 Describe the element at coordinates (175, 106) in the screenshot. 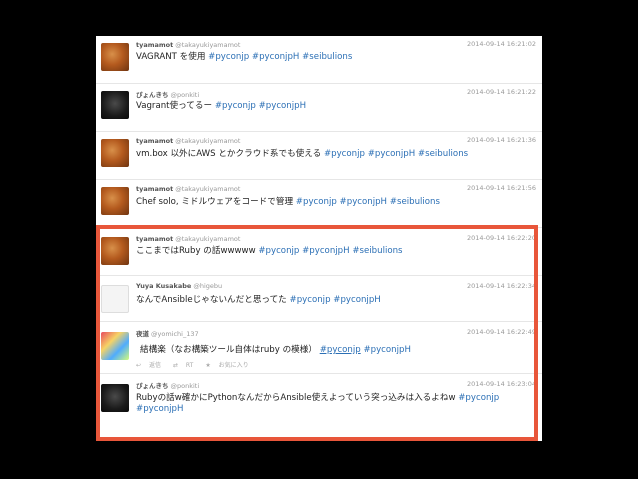

I see `tweet-text-segment: Vagrant使ってるー` at that location.